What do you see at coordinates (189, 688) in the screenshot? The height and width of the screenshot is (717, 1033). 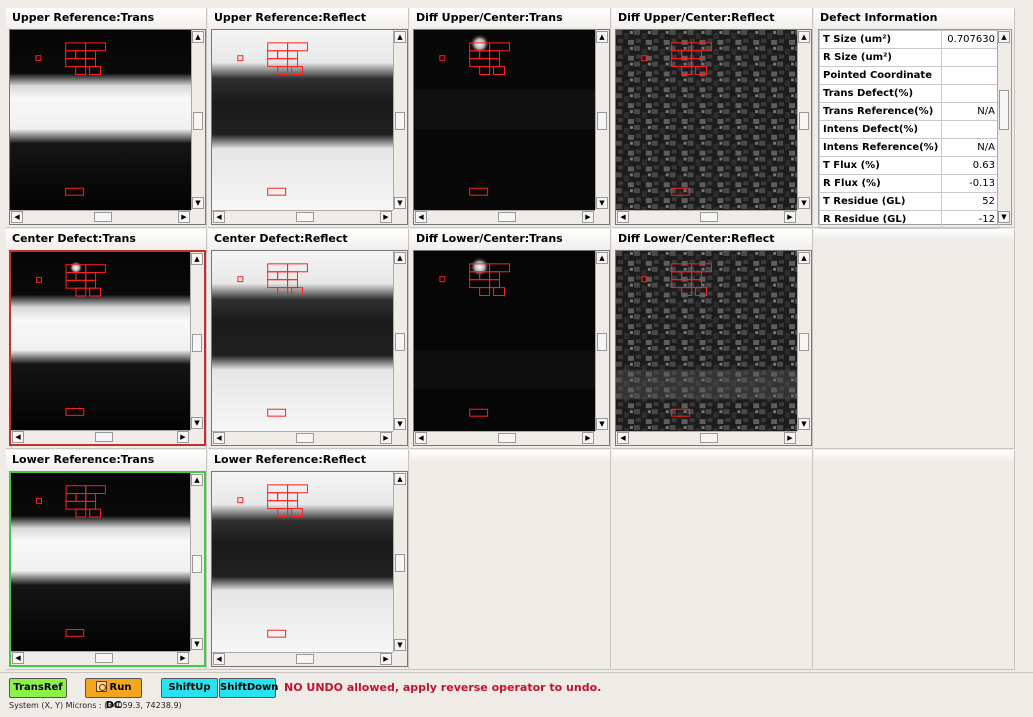 I see `shift-up-button: ShiftUp` at bounding box center [189, 688].